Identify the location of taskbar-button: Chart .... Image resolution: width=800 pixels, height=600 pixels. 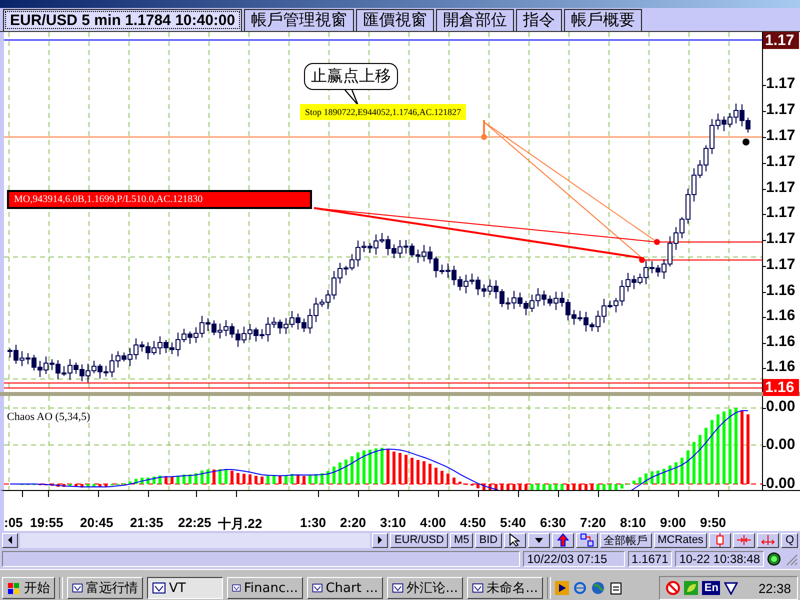
(345, 588).